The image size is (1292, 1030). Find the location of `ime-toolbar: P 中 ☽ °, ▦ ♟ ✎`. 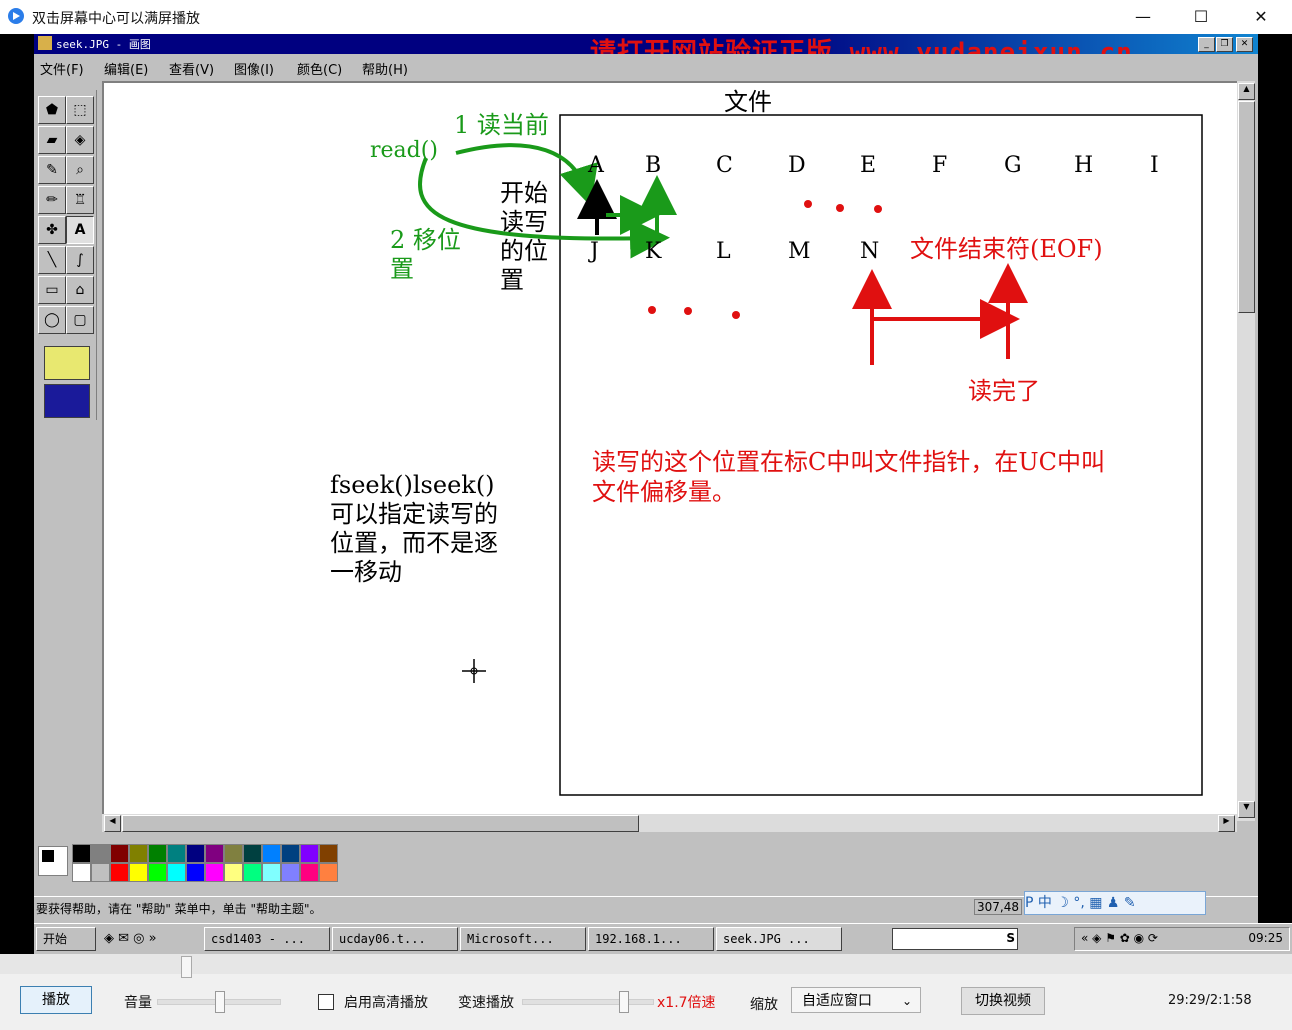

ime-toolbar: P 中 ☽ °, ▦ ♟ ✎ is located at coordinates (1115, 903).